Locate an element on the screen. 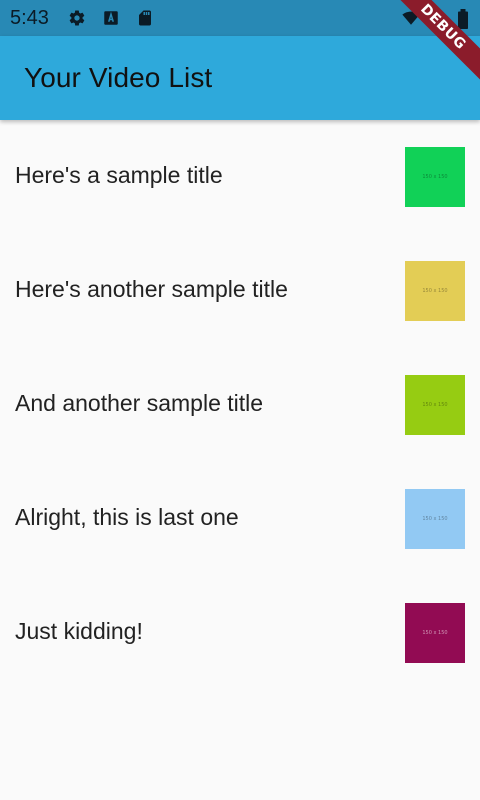 The image size is (480, 800). video-list-item: And another sample title 150 x 150 is located at coordinates (240, 405).